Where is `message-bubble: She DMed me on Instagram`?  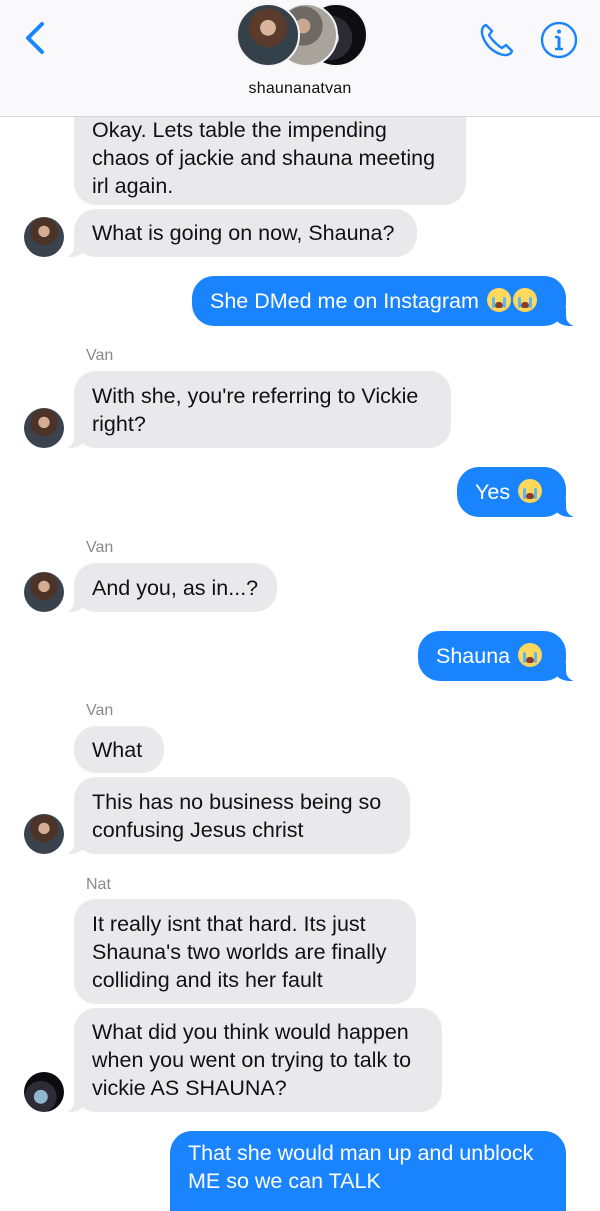 message-bubble: She DMed me on Instagram is located at coordinates (384, 301).